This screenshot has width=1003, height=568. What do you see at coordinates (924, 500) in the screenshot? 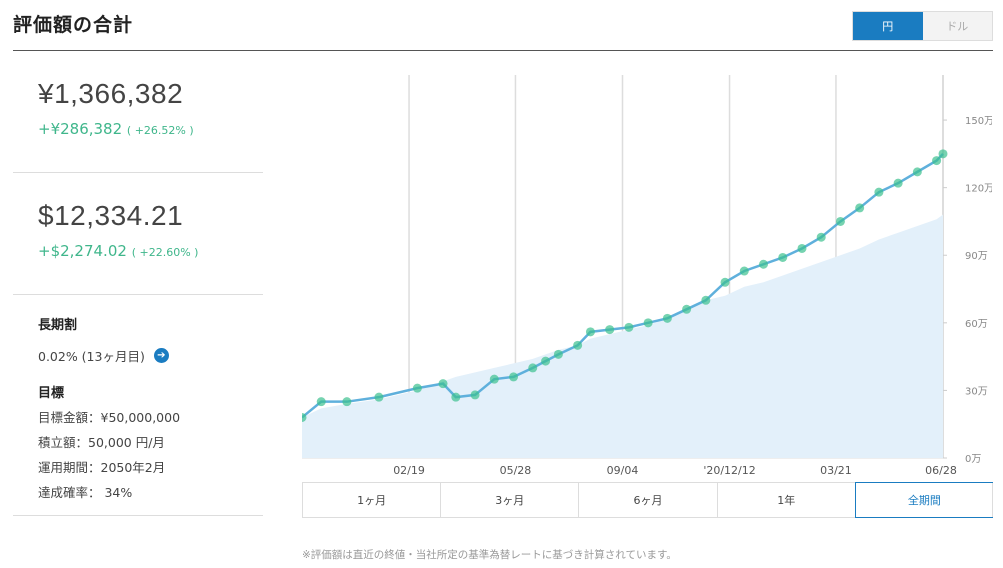
I see `tab-all-period: 全期間` at bounding box center [924, 500].